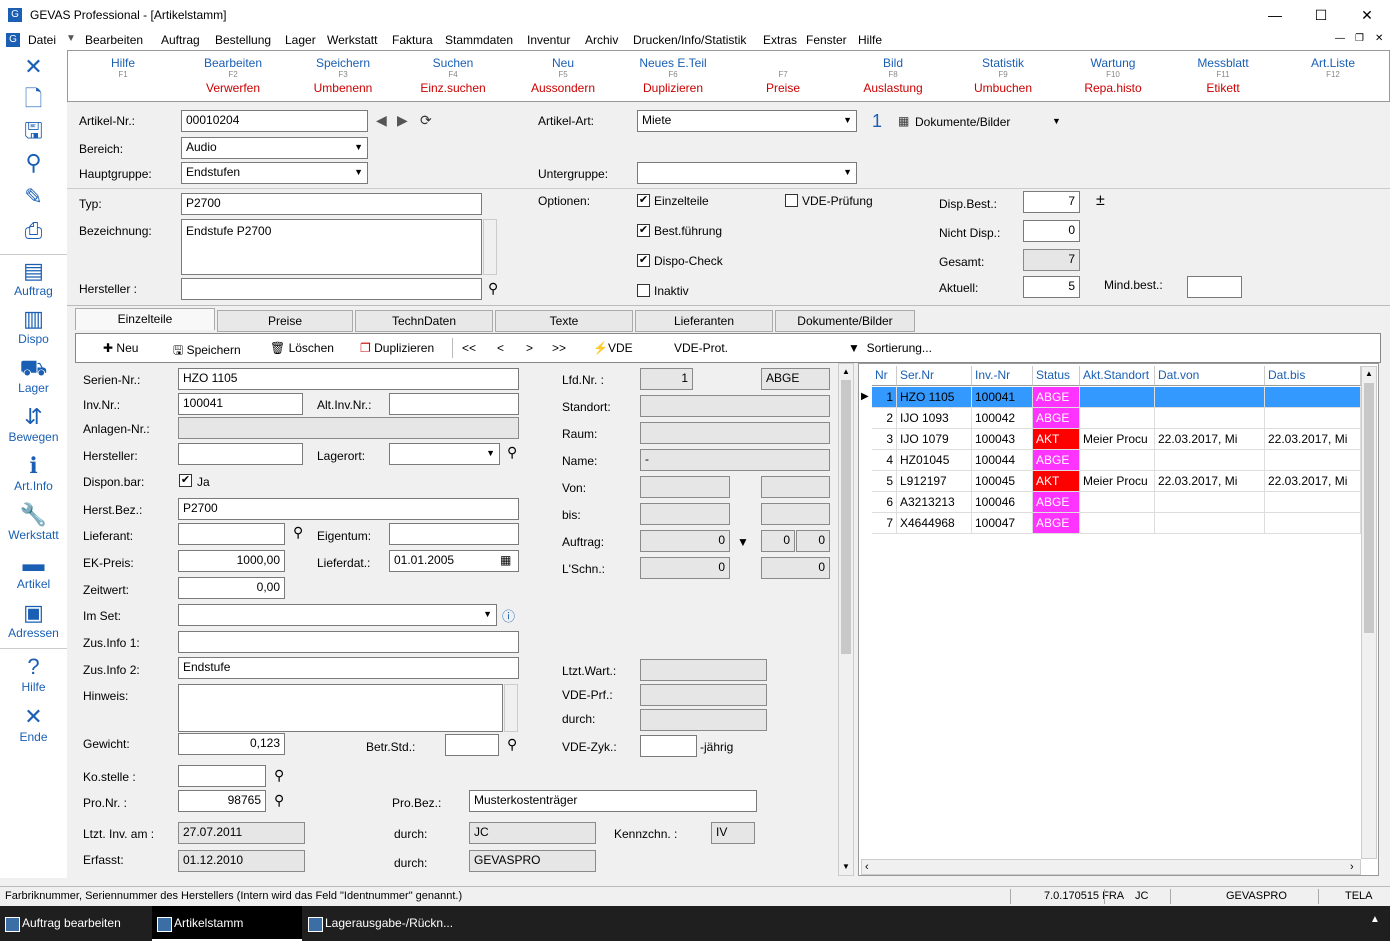  I want to click on fkey-9: Statistik F9 Umbuchen, so click(1003, 73).